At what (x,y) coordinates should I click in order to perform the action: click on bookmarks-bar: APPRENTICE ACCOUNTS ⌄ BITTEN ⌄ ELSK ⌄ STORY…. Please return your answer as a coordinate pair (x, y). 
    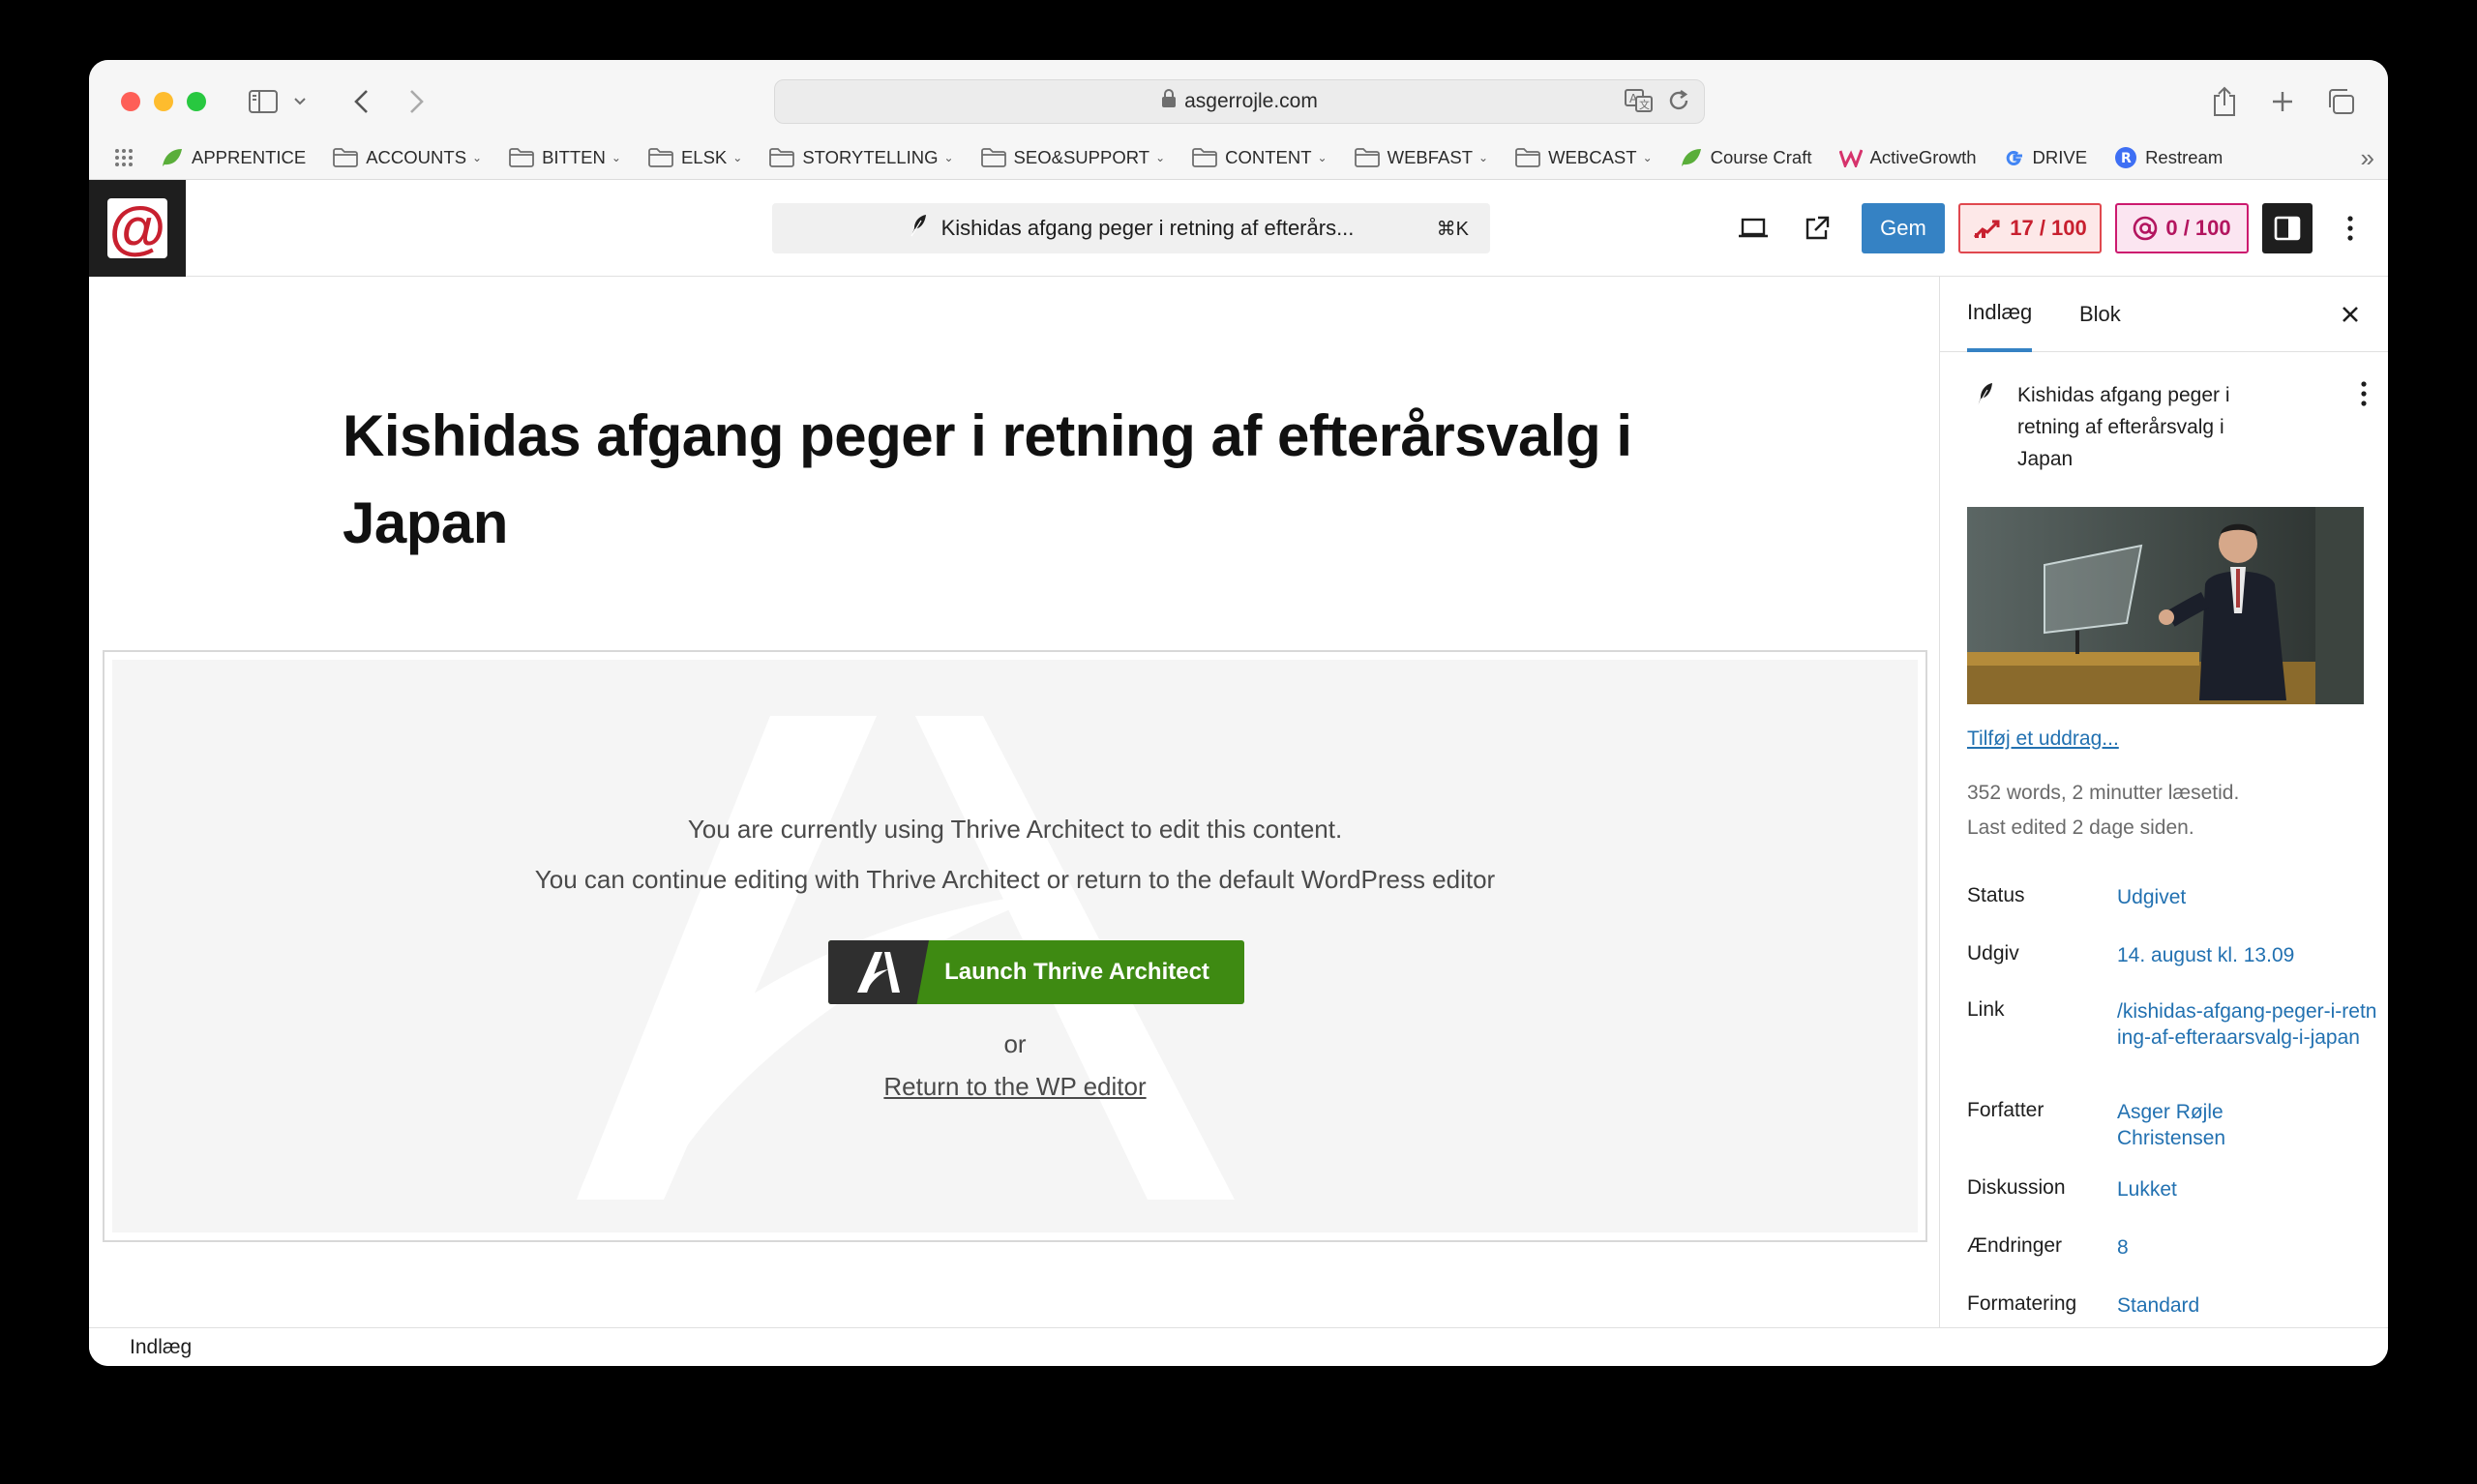
    Looking at the image, I should click on (1238, 157).